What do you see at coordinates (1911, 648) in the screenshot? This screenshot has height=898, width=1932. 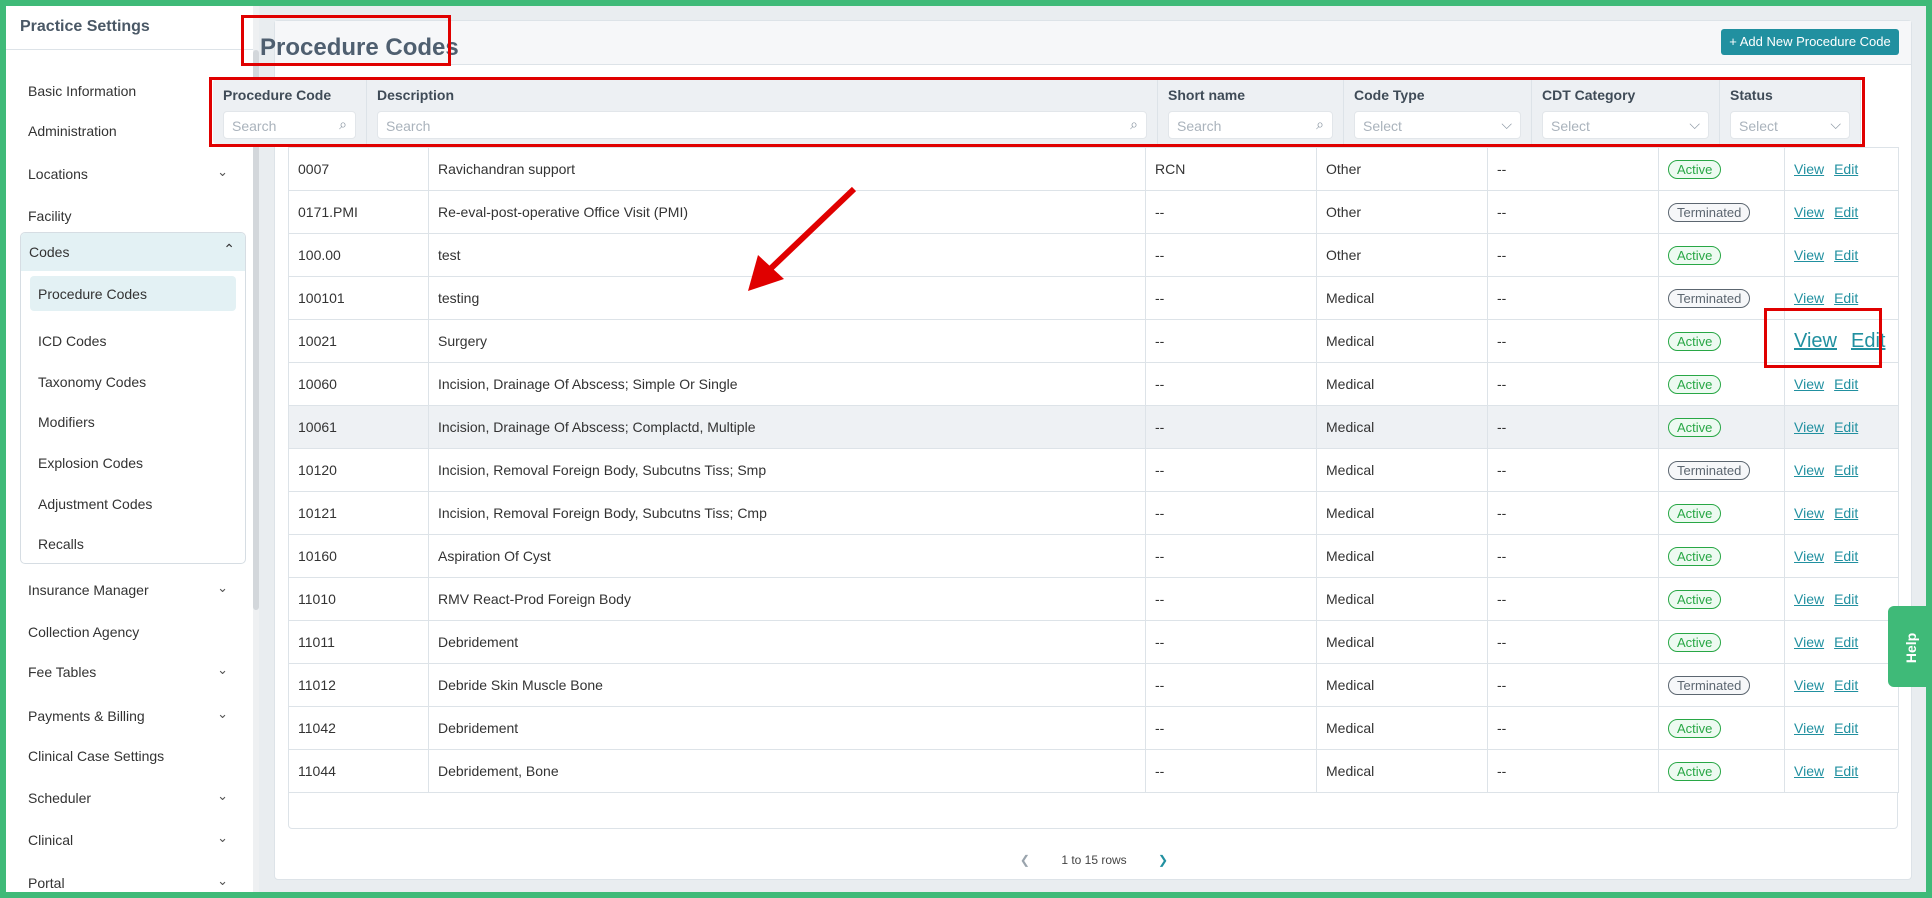 I see `help-label: Help` at bounding box center [1911, 648].